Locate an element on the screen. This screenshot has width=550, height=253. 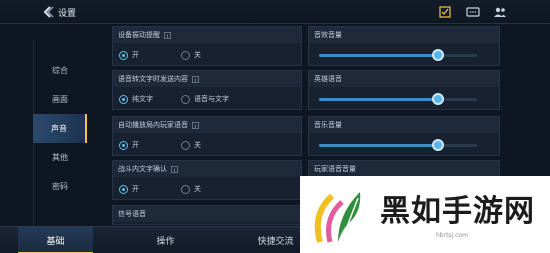
auto-play-voice-panel: 自动播放局内玩家语音 开 关 is located at coordinates (207, 136).